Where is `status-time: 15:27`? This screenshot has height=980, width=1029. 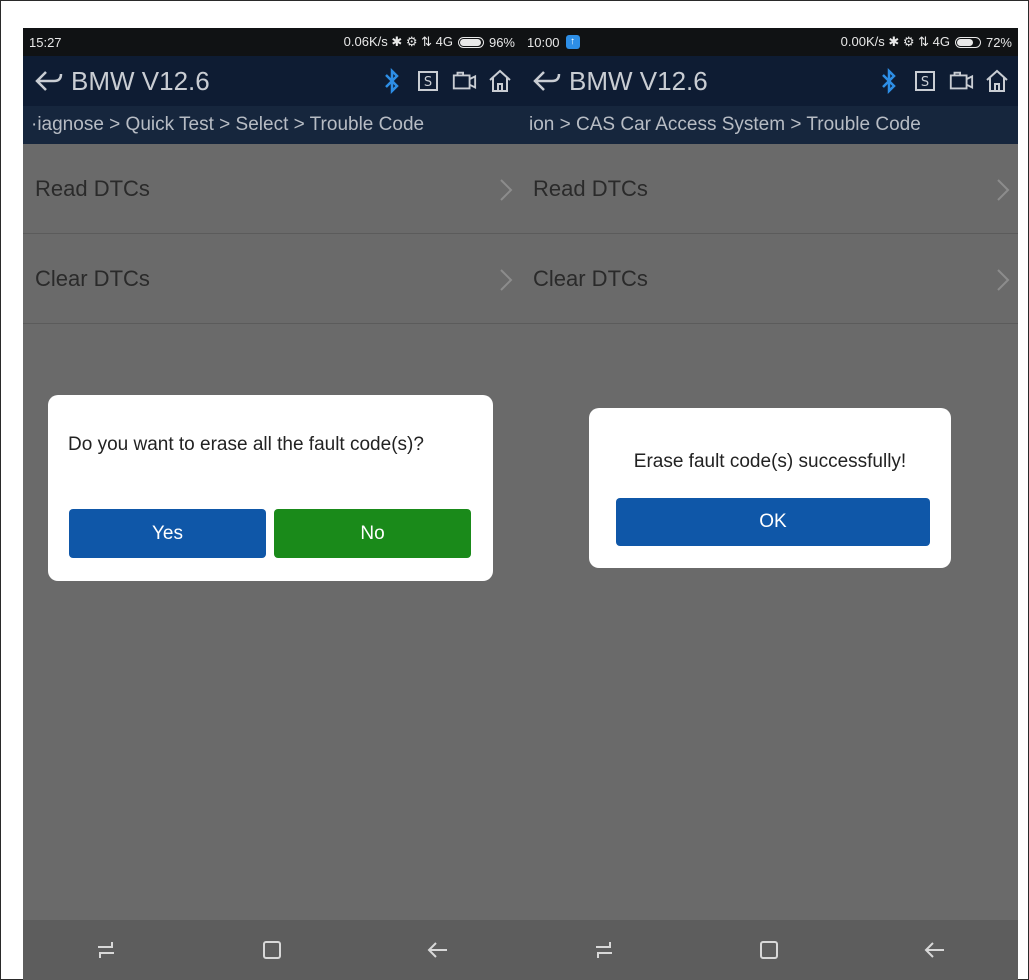
status-time: 15:27 is located at coordinates (45, 42).